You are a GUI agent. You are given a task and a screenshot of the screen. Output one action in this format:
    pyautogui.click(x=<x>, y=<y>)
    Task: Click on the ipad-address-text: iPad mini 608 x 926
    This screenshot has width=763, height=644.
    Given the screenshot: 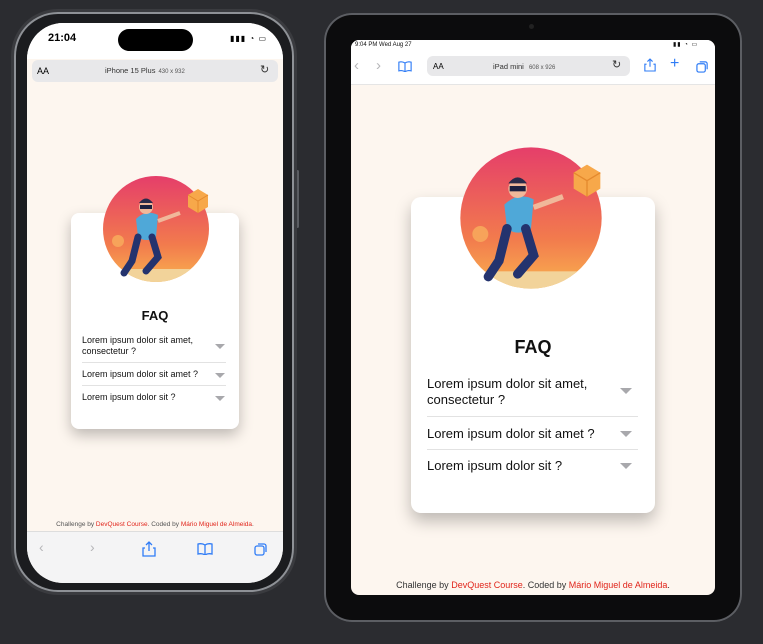 What is the action you would take?
    pyautogui.click(x=524, y=66)
    